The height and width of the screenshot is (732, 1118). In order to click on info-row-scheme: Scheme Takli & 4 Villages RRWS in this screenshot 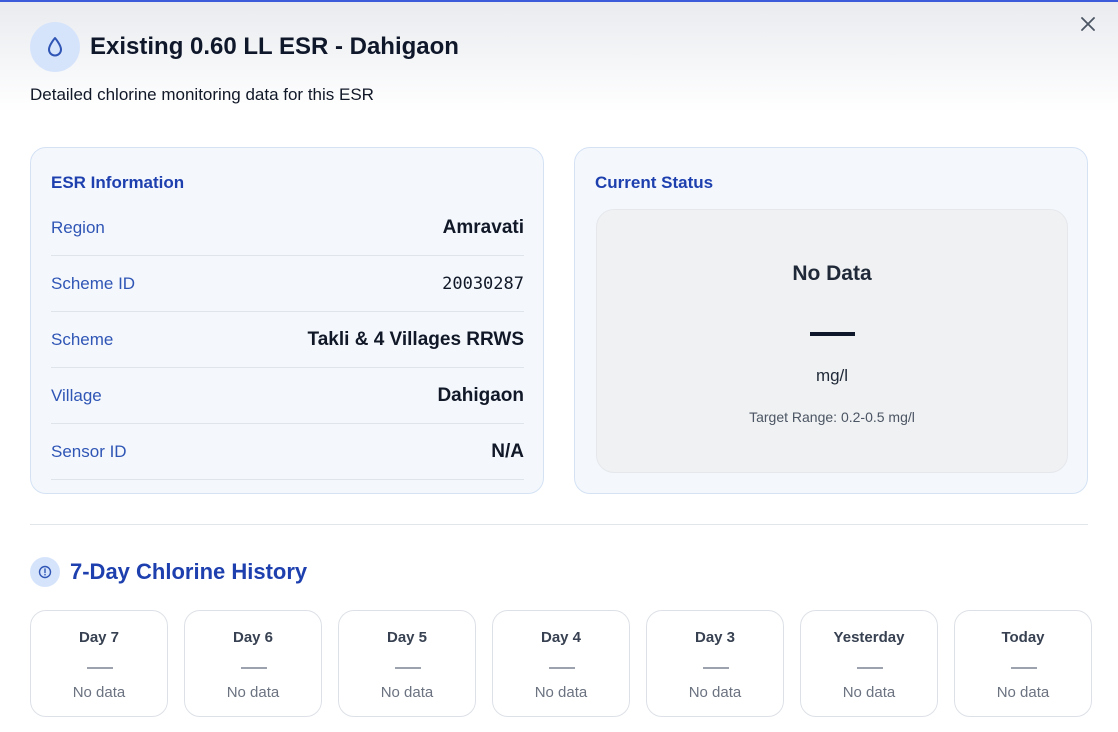, I will do `click(287, 340)`.